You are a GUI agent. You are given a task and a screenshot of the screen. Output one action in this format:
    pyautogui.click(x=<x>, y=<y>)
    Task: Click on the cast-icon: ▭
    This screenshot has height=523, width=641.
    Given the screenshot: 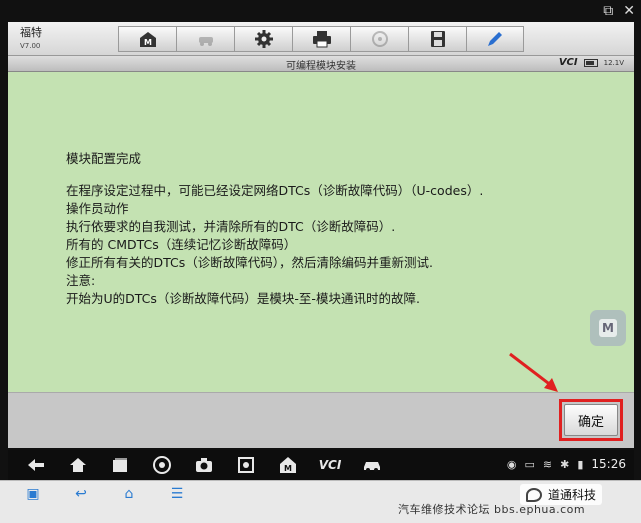 What is the action you would take?
    pyautogui.click(x=529, y=464)
    